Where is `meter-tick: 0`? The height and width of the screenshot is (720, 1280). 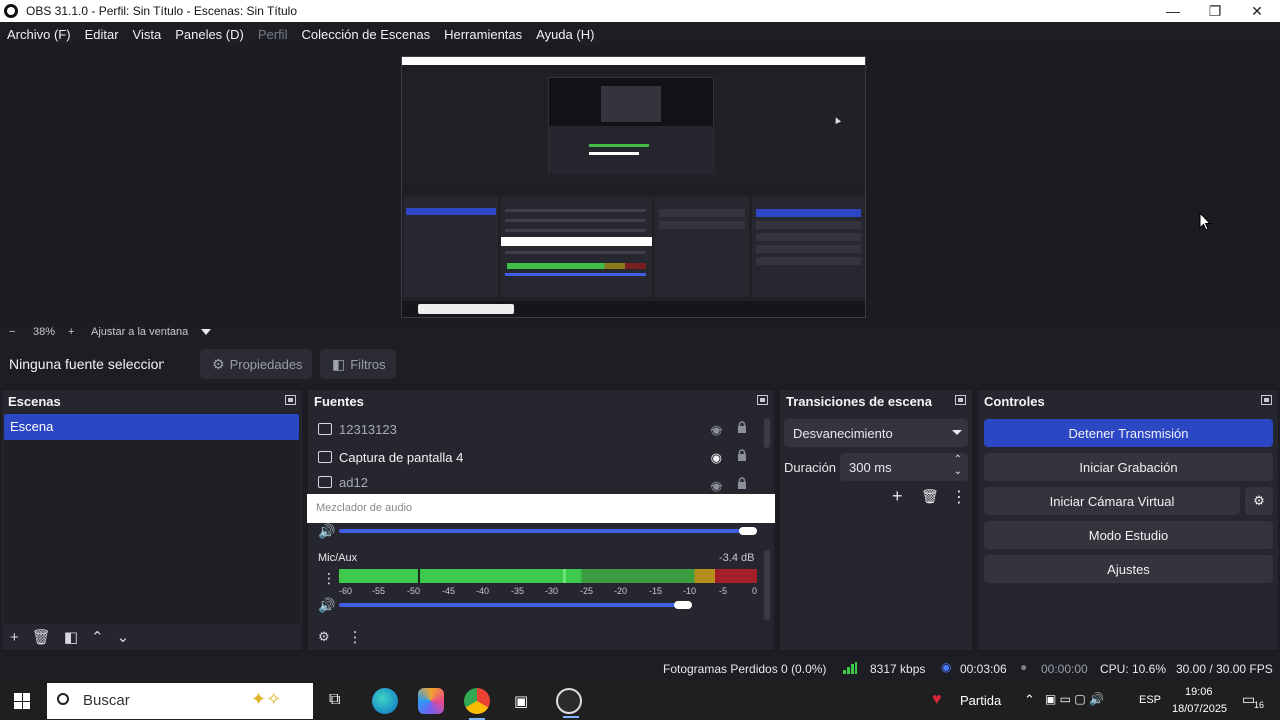 meter-tick: 0 is located at coordinates (755, 591).